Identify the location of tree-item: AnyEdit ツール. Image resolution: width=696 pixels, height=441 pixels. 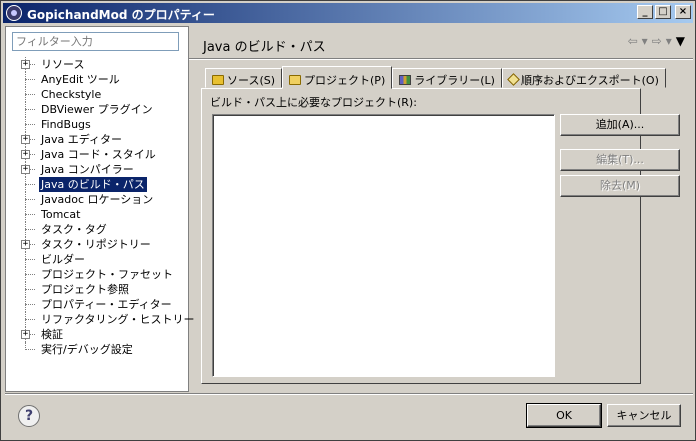
(101, 79).